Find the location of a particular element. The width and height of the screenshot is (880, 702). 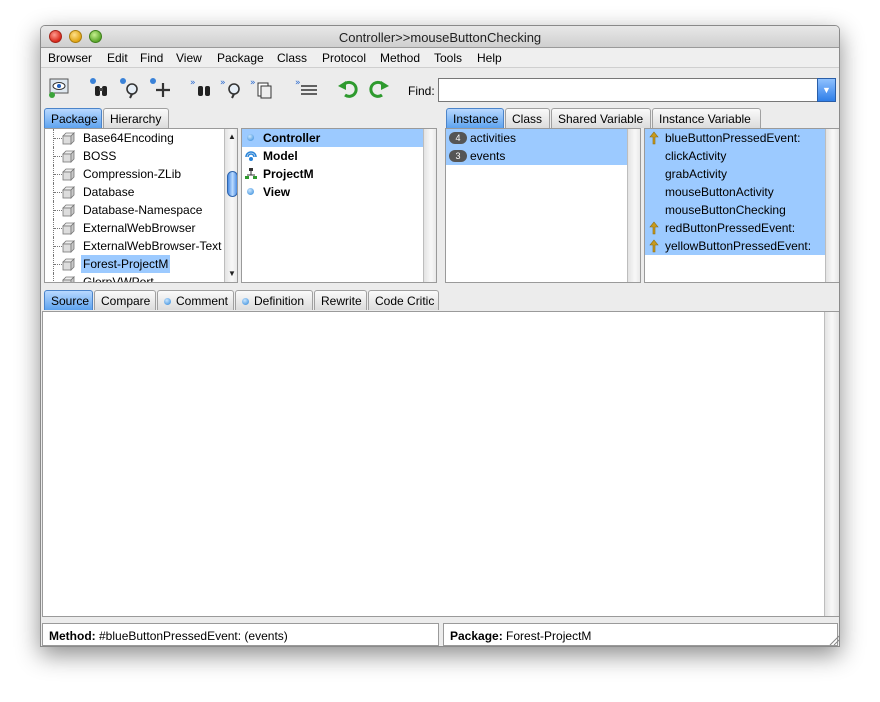

method-item: mouseButtonActivity is located at coordinates (735, 192).